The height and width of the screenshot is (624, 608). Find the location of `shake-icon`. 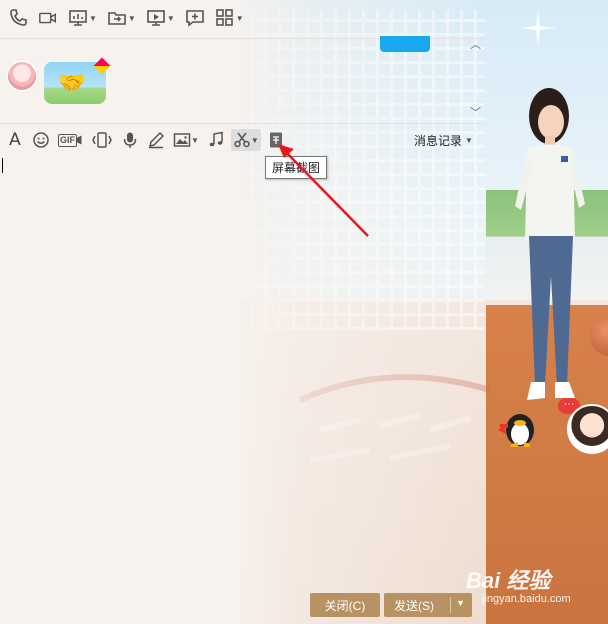

shake-icon is located at coordinates (102, 140).